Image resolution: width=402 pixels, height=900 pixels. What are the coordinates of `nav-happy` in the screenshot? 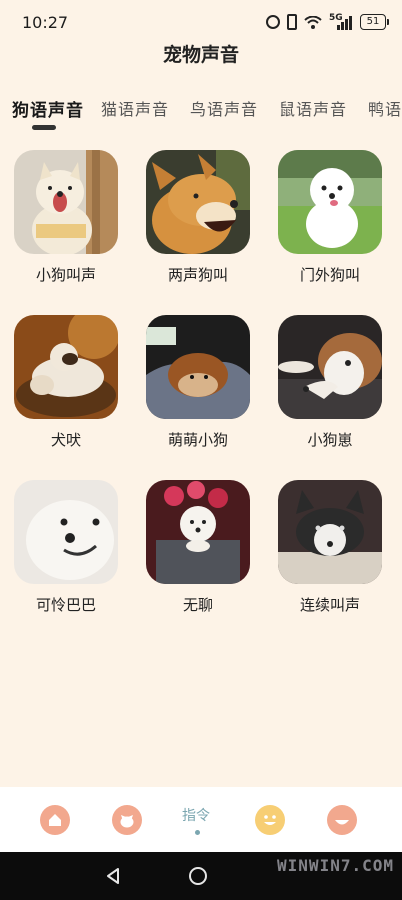 It's located at (342, 820).